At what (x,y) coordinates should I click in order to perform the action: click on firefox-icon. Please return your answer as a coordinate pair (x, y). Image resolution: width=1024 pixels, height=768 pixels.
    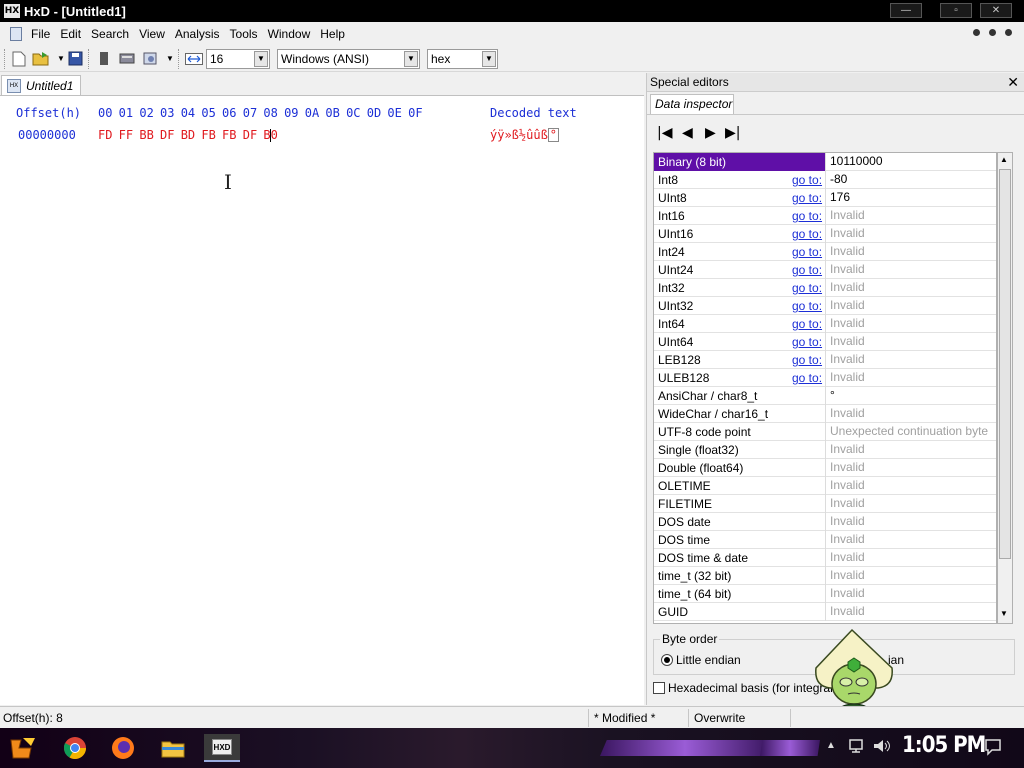
    Looking at the image, I should click on (123, 748).